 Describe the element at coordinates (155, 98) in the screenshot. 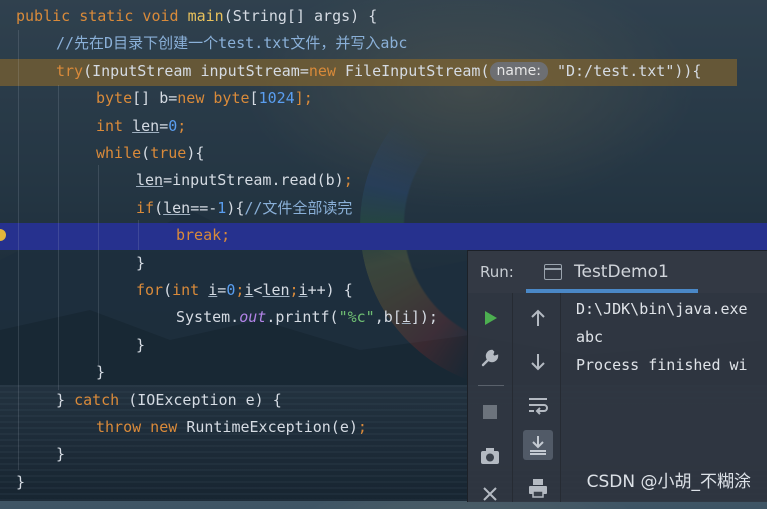

I see `code-token: [] b=` at that location.